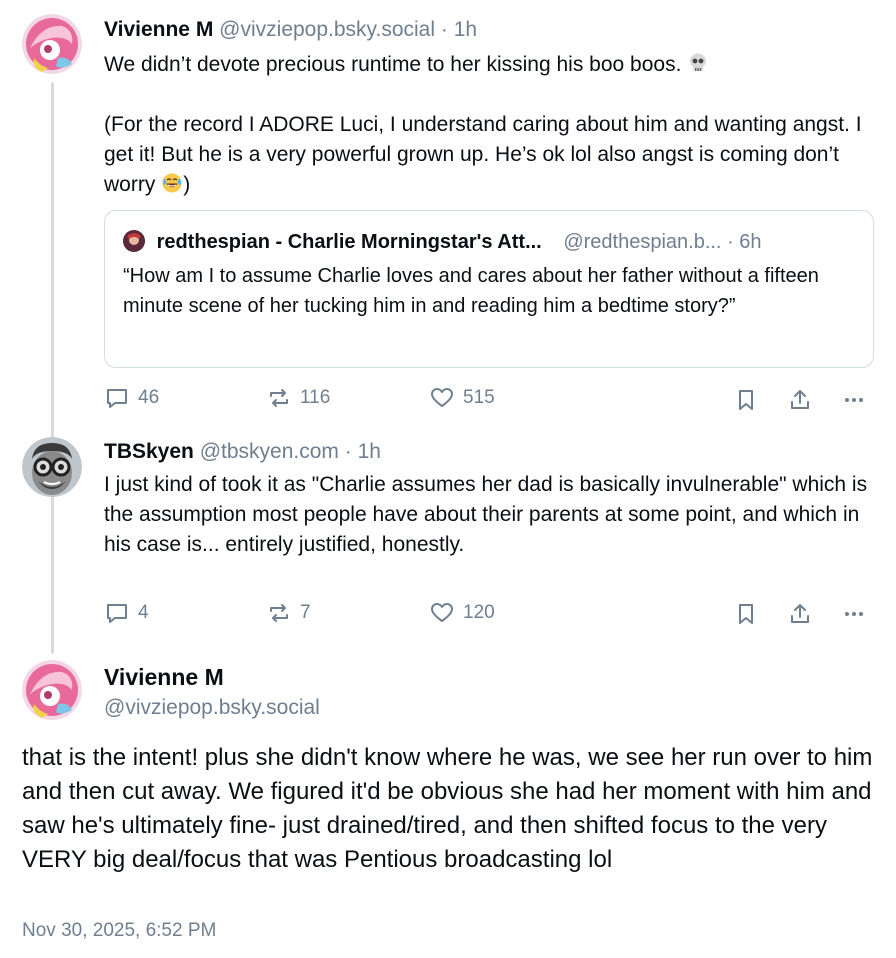 The width and height of the screenshot is (896, 958). I want to click on quote-time: · 6h, so click(744, 242).